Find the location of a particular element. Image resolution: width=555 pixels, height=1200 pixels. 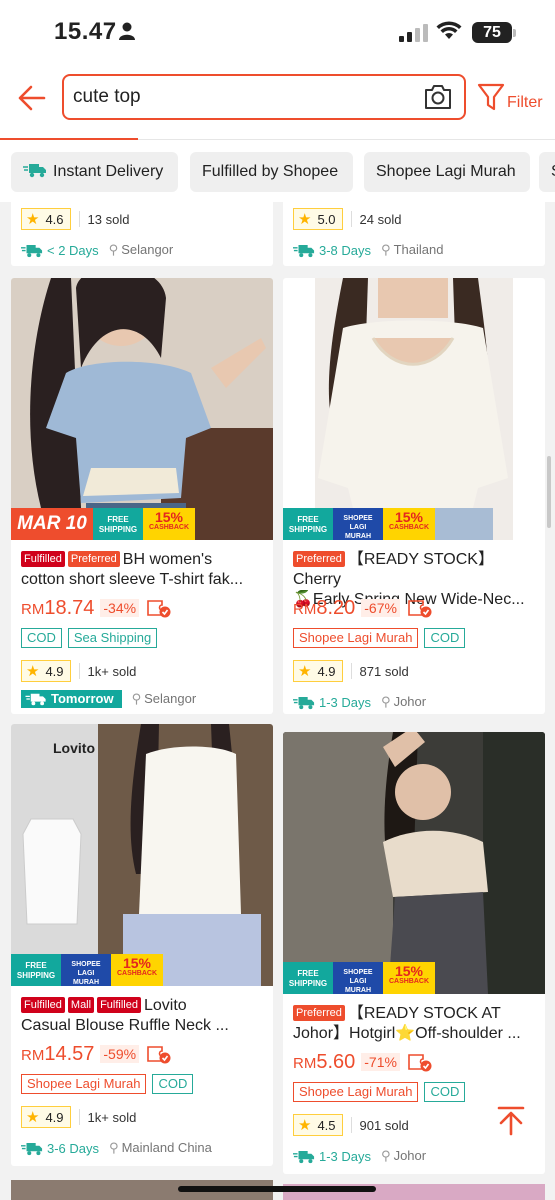

rating-row: ★ 4.9 871 sold is located at coordinates (351, 671).